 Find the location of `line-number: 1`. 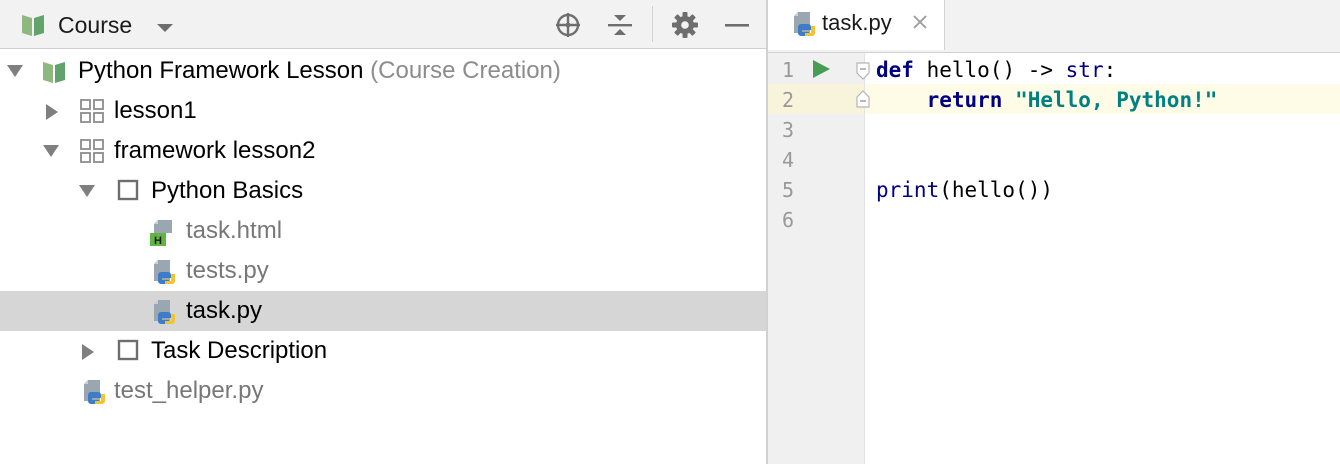

line-number: 1 is located at coordinates (787, 70).